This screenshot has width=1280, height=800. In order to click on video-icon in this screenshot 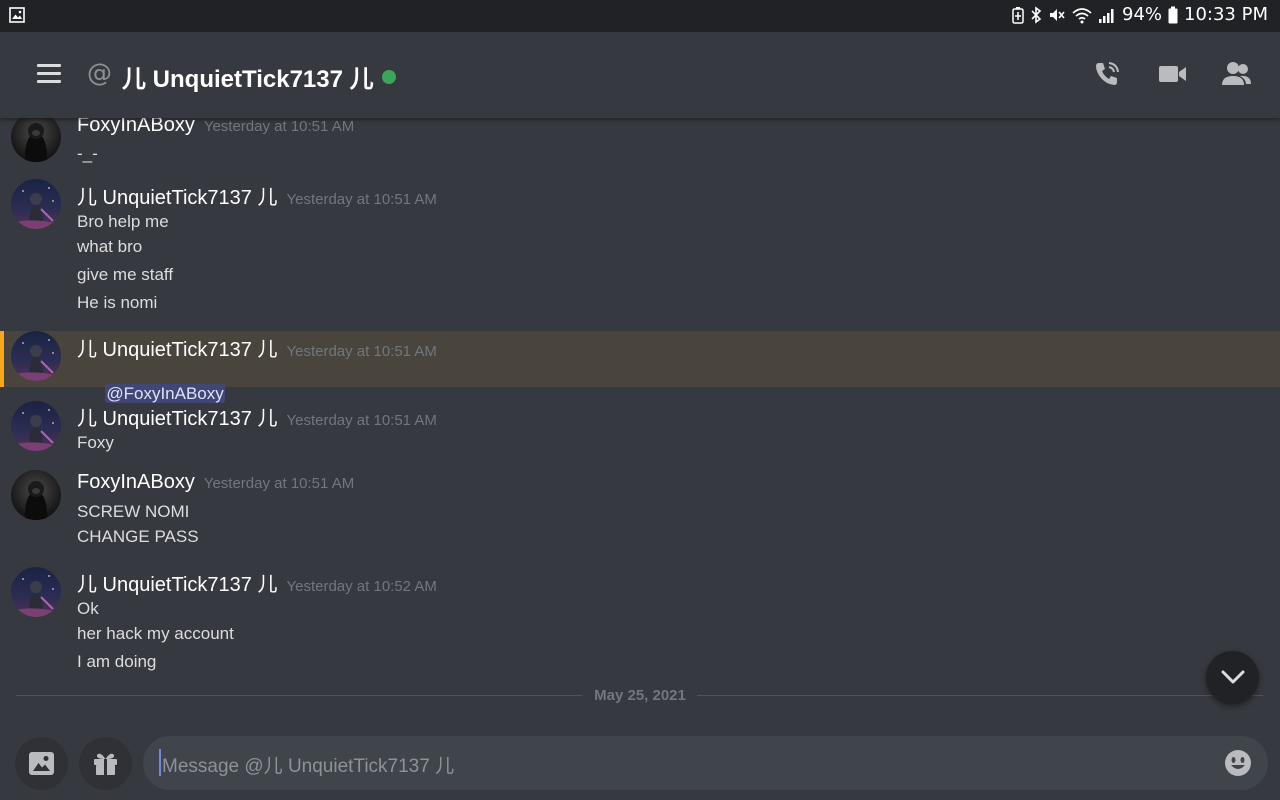, I will do `click(1173, 76)`.